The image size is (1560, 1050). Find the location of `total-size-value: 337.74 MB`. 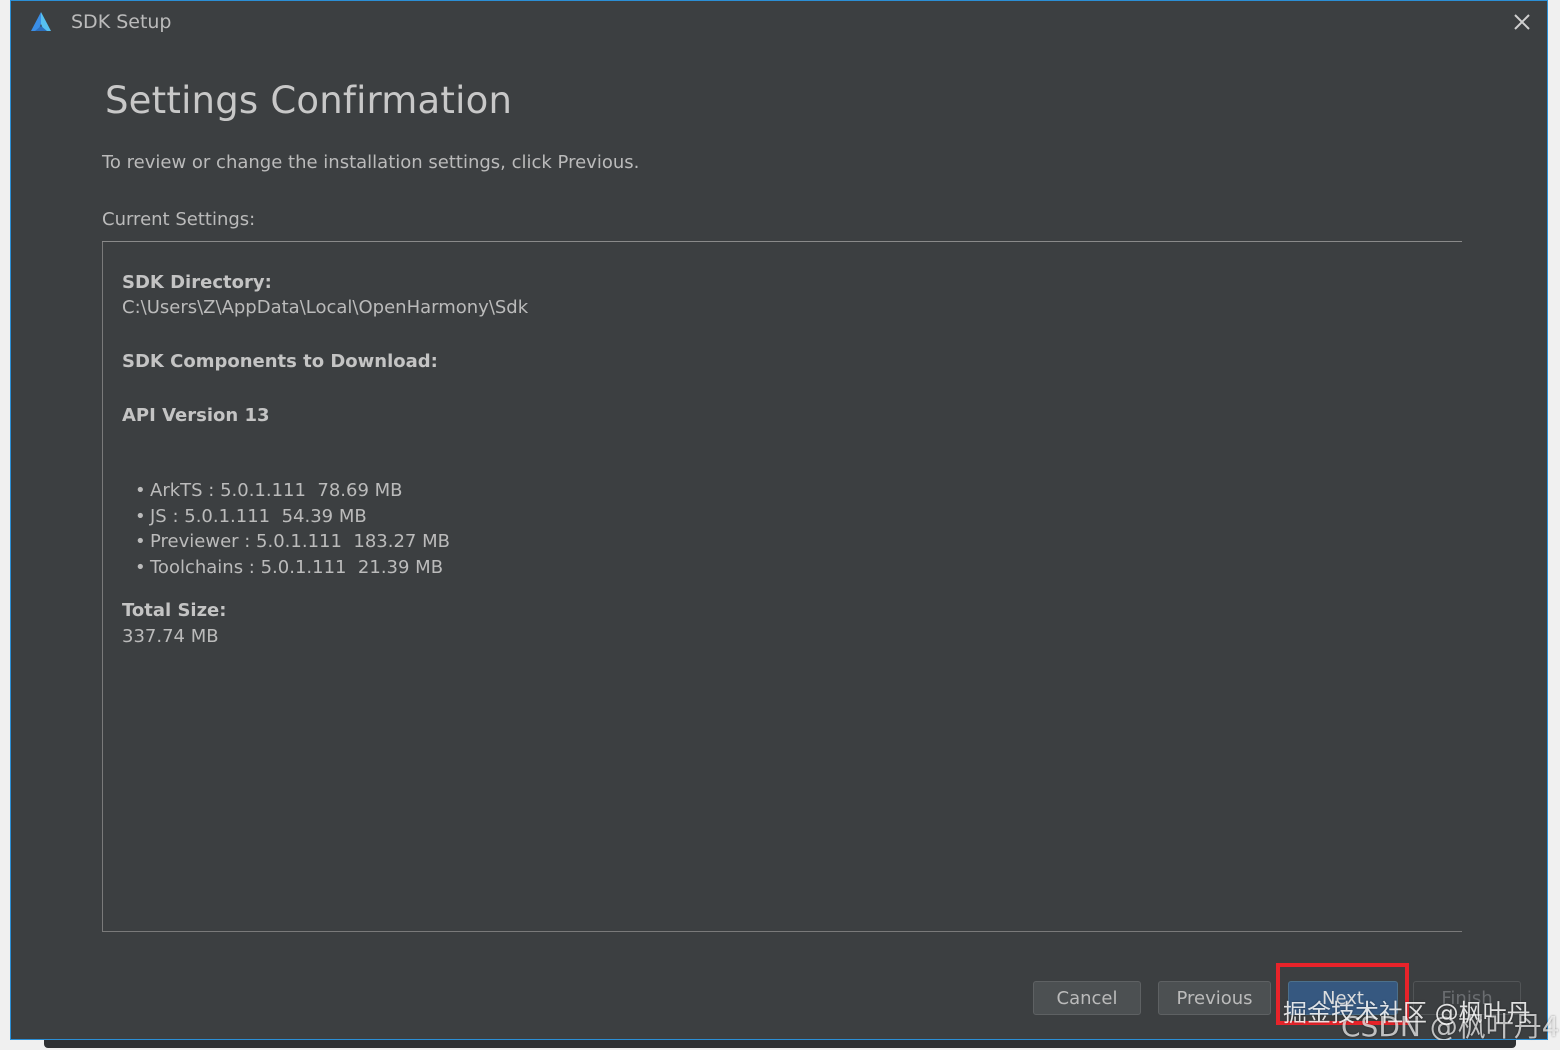

total-size-value: 337.74 MB is located at coordinates (170, 636).